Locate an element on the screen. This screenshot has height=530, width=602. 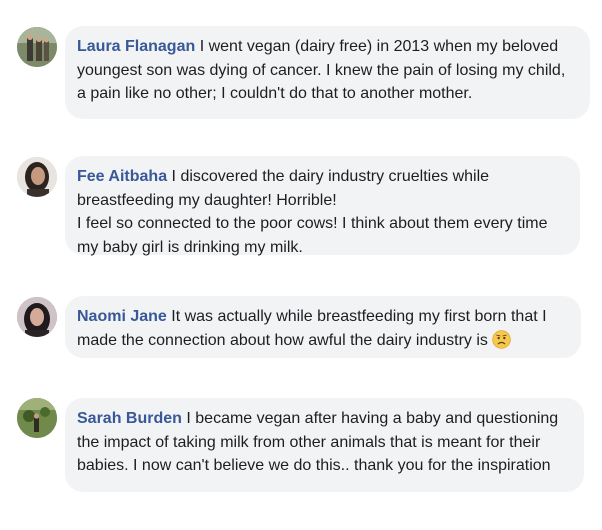
avatar-field-scene-icon is located at coordinates (37, 418).